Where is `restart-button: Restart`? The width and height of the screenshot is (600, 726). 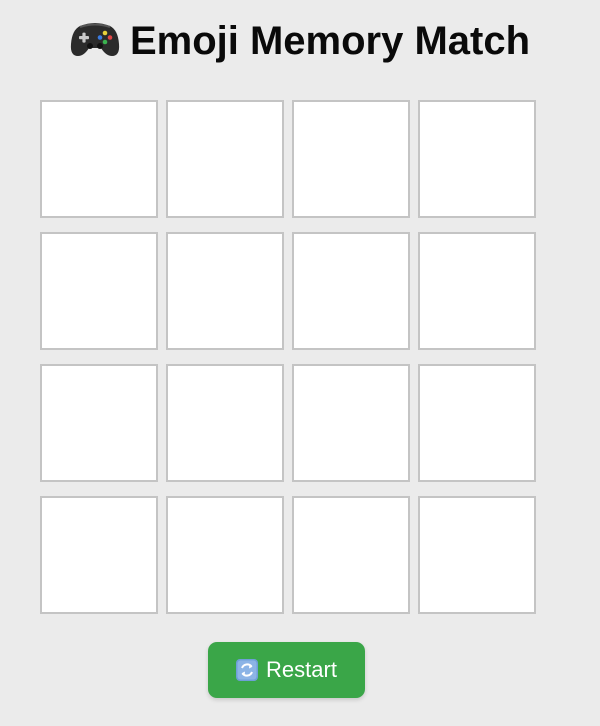 restart-button: Restart is located at coordinates (286, 670).